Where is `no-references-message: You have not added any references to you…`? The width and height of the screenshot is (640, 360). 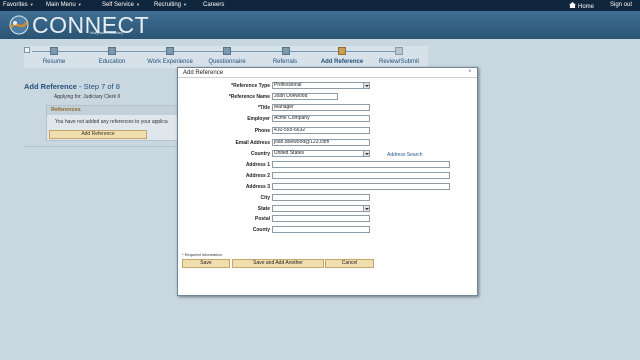 no-references-message: You have not added any references to you… is located at coordinates (111, 122).